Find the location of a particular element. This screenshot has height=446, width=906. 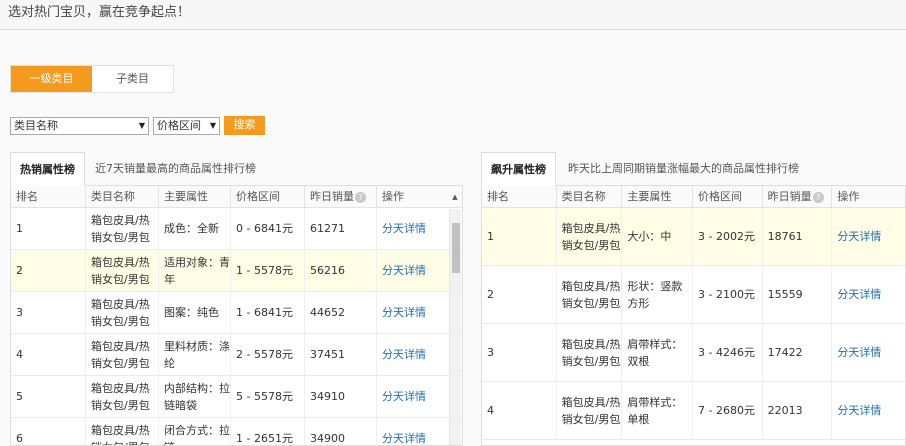

search-button: 搜索 is located at coordinates (244, 125).